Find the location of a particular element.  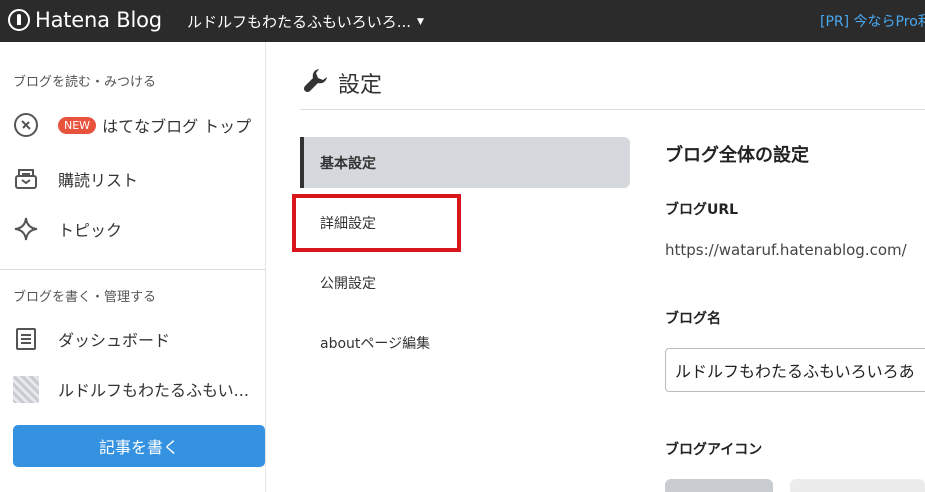

sidebar-item-label: 購読リスト is located at coordinates (98, 180).